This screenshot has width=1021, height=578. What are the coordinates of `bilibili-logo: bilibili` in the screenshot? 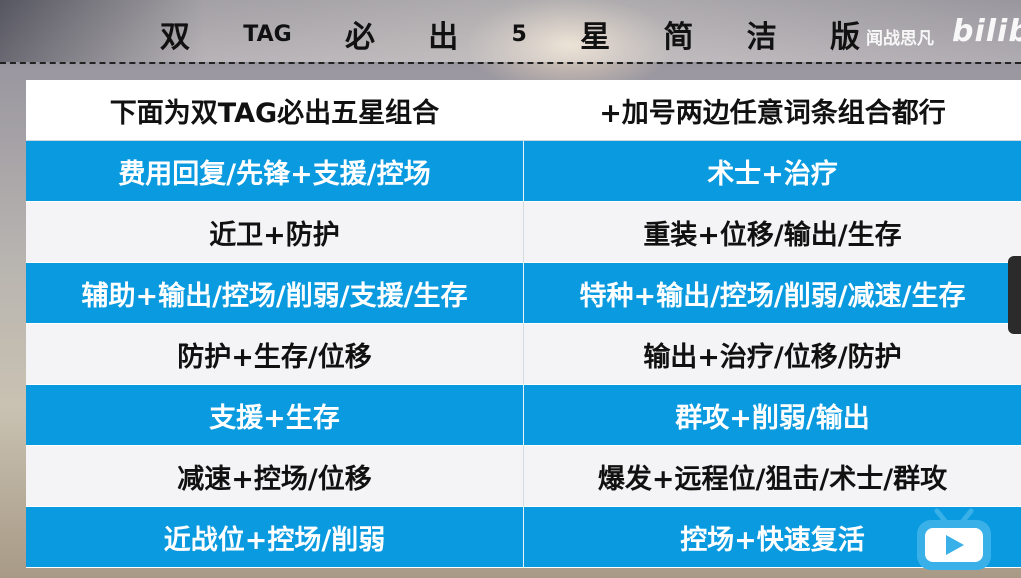 It's located at (986, 31).